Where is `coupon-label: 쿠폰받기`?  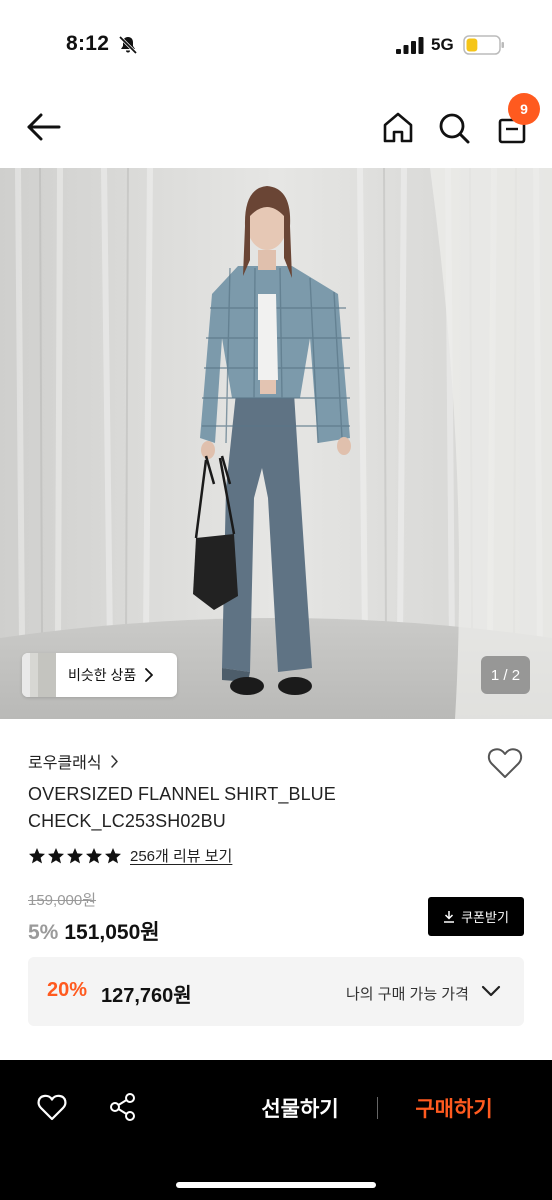 coupon-label: 쿠폰받기 is located at coordinates (485, 917).